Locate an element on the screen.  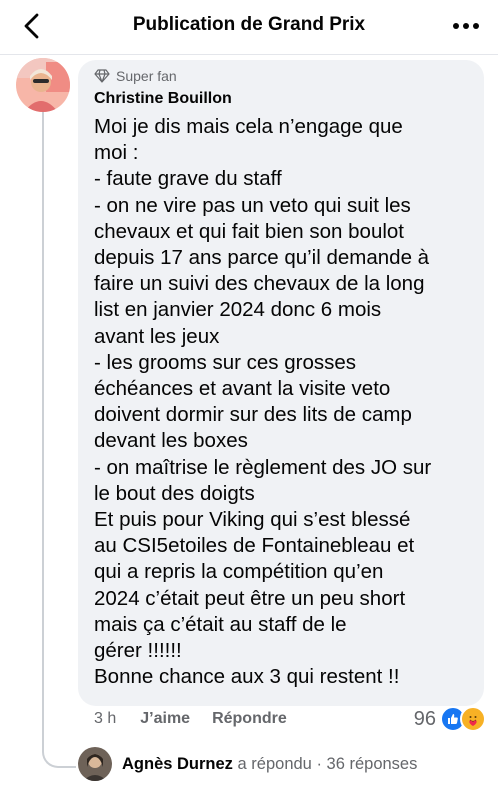
comment-line: Moi je dis mais cela n’engage que is located at coordinates (248, 126).